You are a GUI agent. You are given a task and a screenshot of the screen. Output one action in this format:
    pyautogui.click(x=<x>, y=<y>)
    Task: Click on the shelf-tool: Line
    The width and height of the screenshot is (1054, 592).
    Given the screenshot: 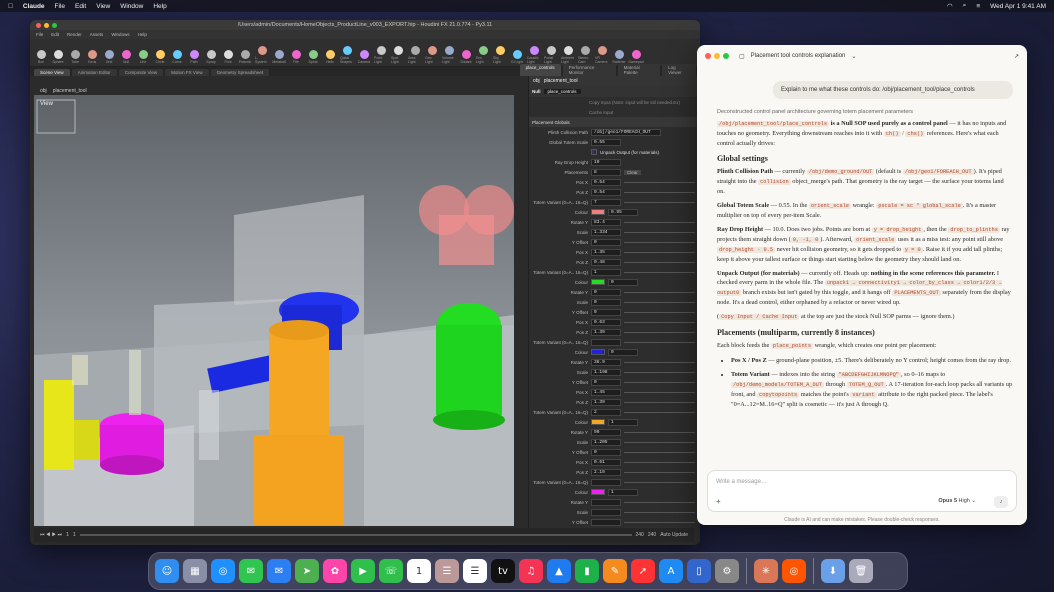 What is the action you would take?
    pyautogui.click(x=143, y=57)
    